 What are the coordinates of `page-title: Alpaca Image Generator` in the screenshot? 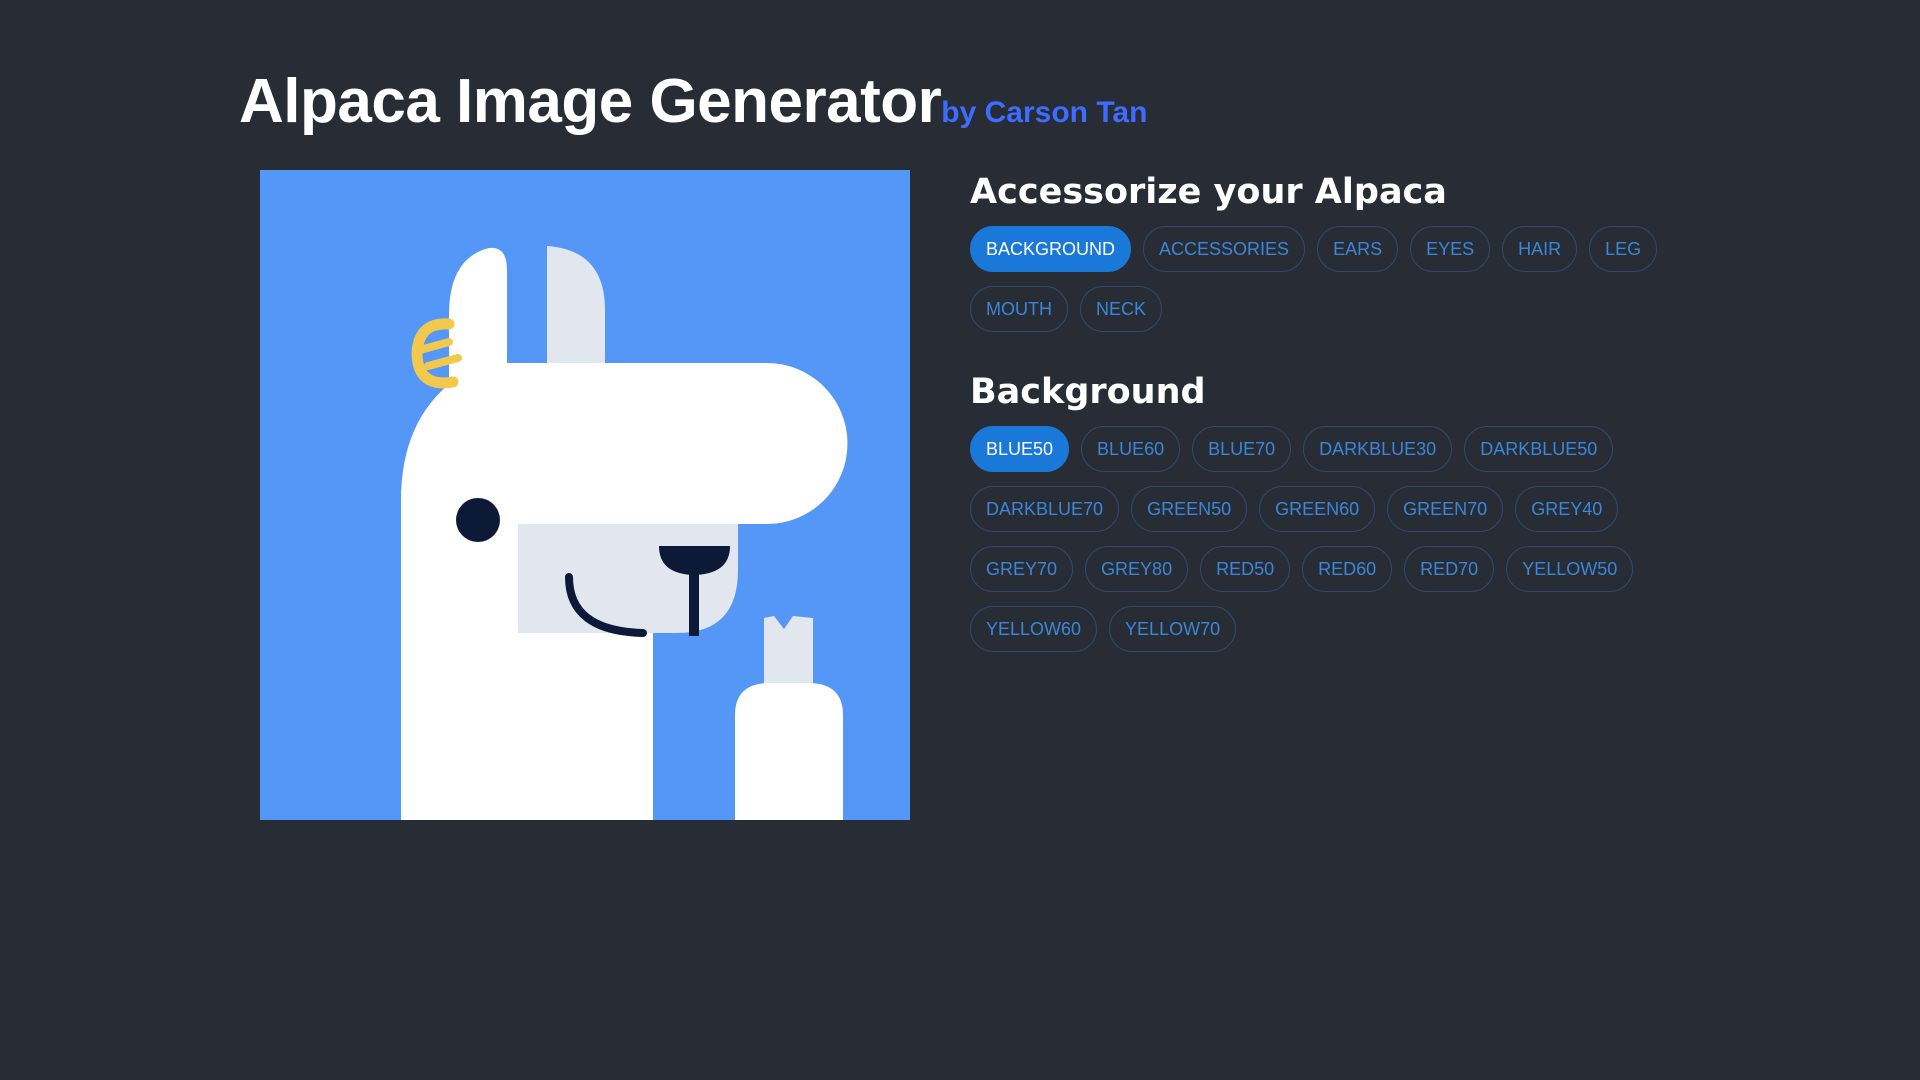 It's located at (590, 101).